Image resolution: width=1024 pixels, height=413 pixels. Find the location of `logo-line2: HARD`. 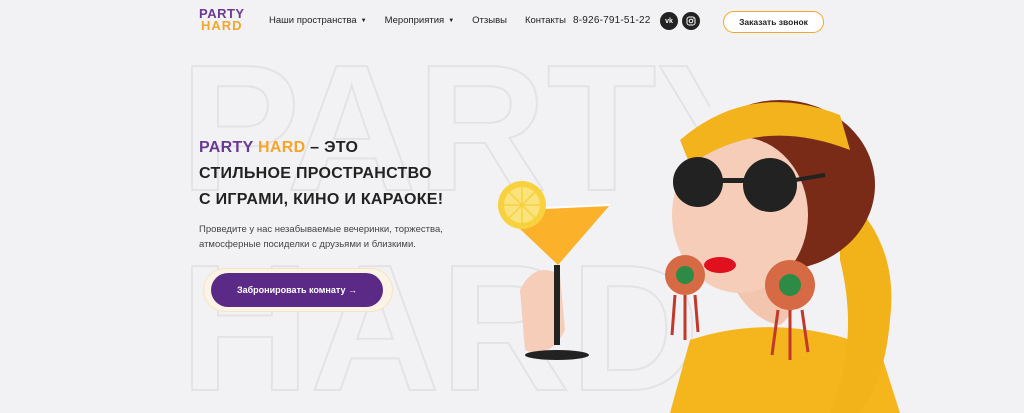

logo-line2: HARD is located at coordinates (222, 25).